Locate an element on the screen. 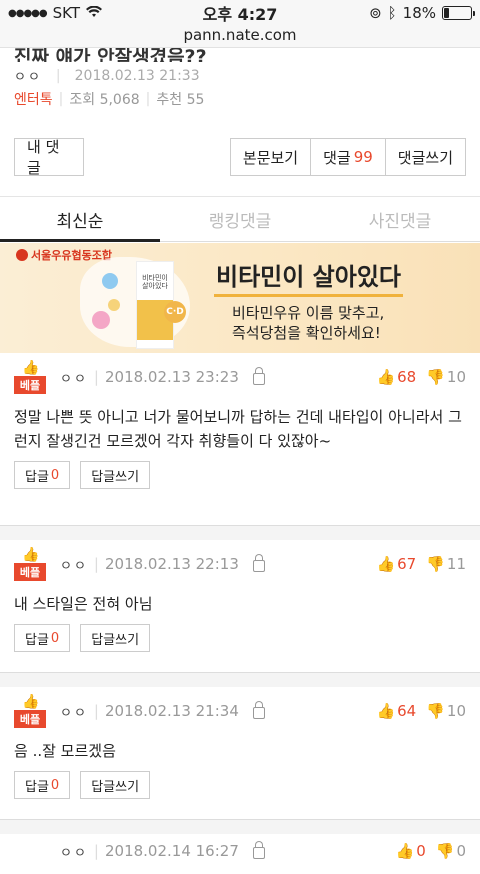  comments-label: 댓글 is located at coordinates (337, 157).